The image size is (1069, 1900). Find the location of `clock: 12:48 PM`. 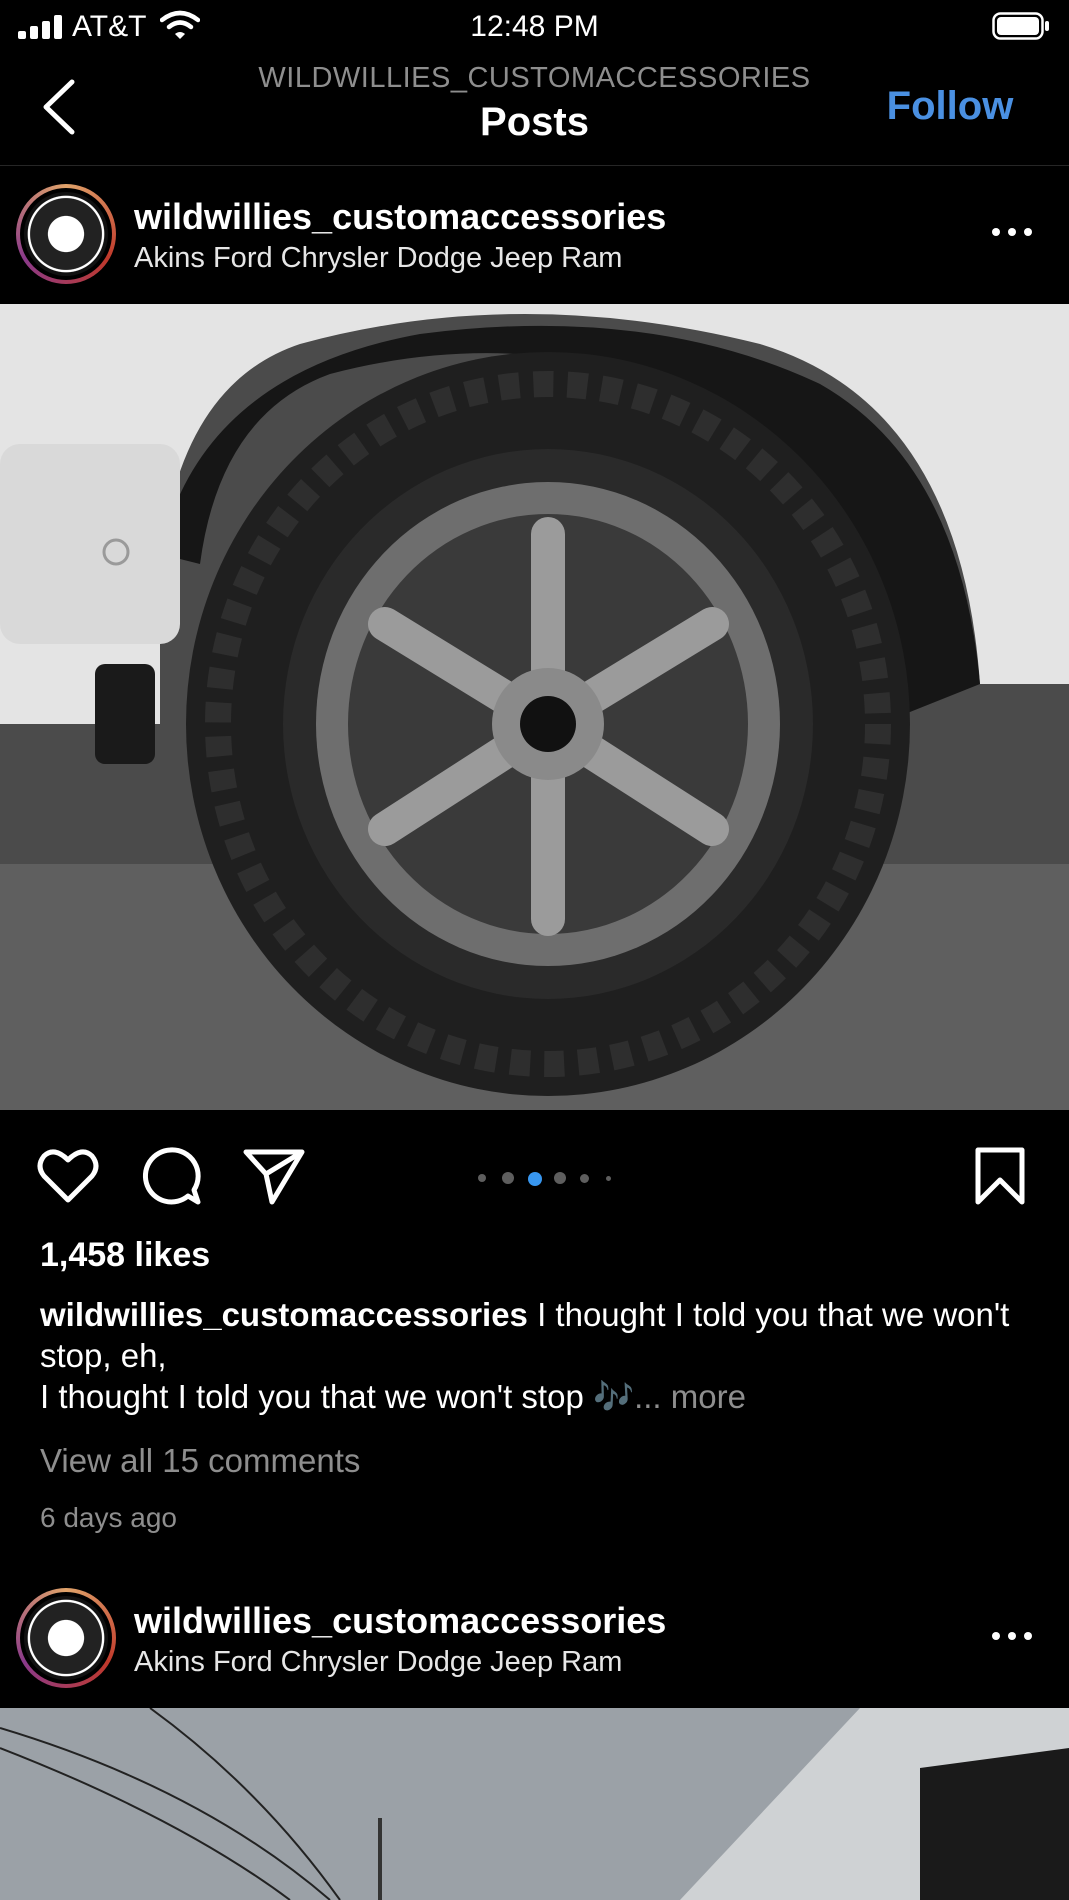

clock: 12:48 PM is located at coordinates (534, 26).